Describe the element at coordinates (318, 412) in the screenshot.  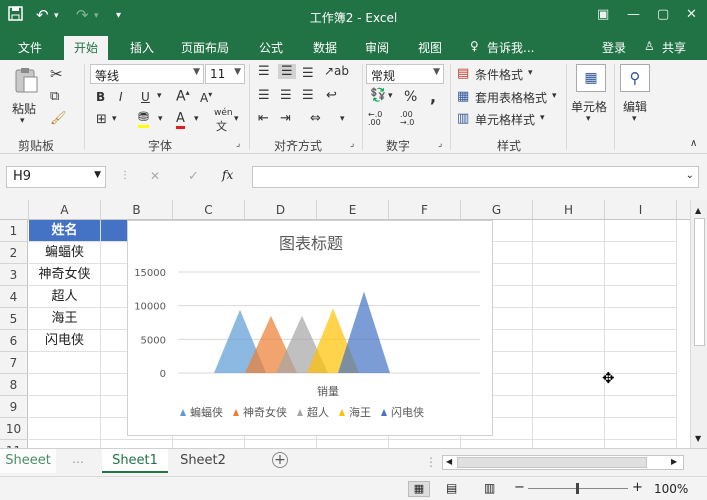
I see `legend-label: 超人` at that location.